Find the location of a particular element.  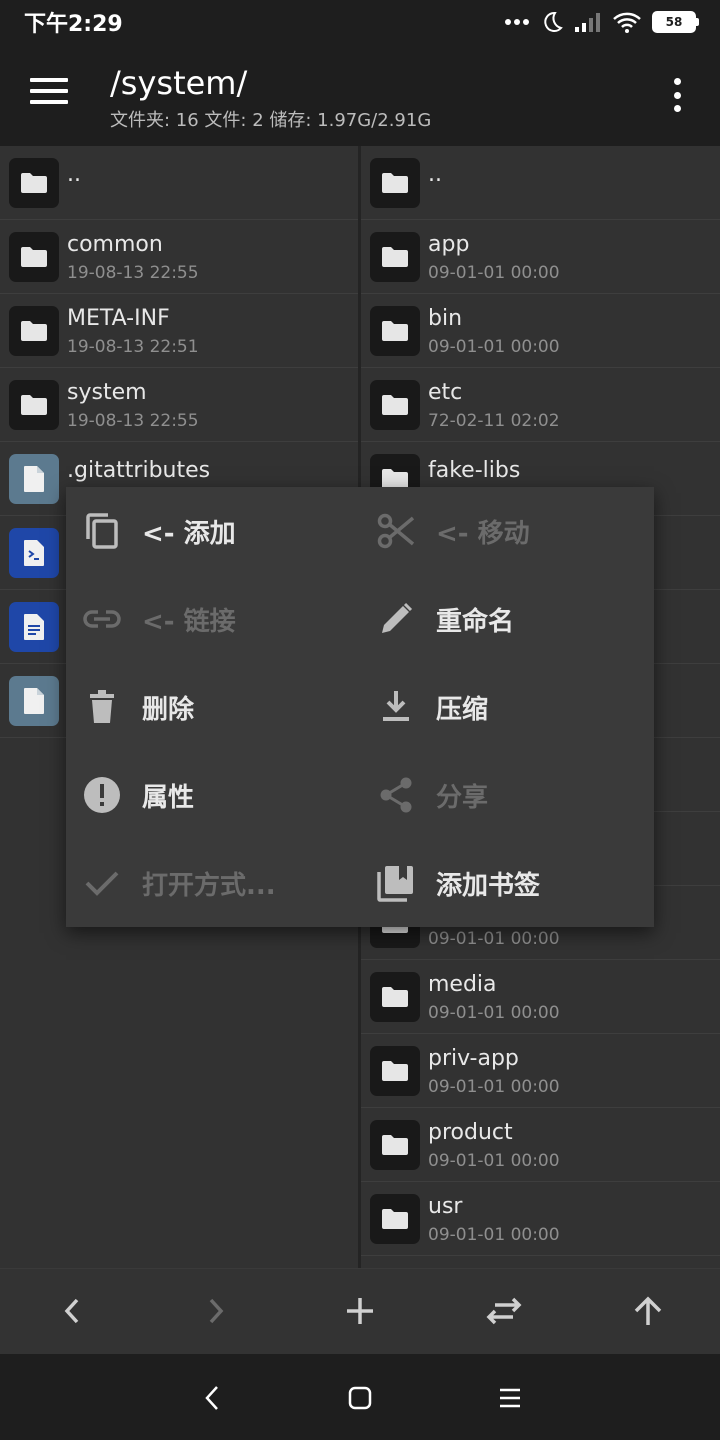

download-icon is located at coordinates (396, 707).